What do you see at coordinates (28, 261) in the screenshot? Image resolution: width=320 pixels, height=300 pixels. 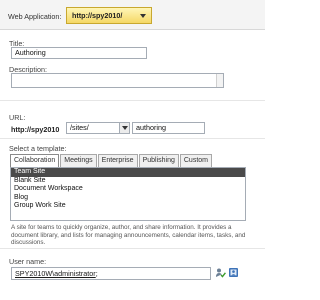 I see `user-name-label: User name:` at bounding box center [28, 261].